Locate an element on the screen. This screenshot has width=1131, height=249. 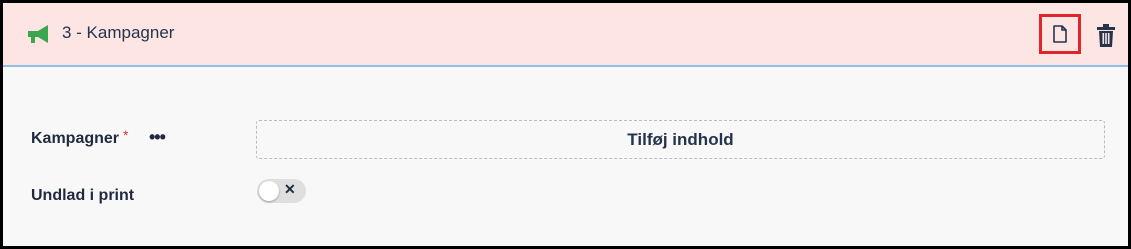
exclude-print-toggle: ✕ is located at coordinates (281, 191).